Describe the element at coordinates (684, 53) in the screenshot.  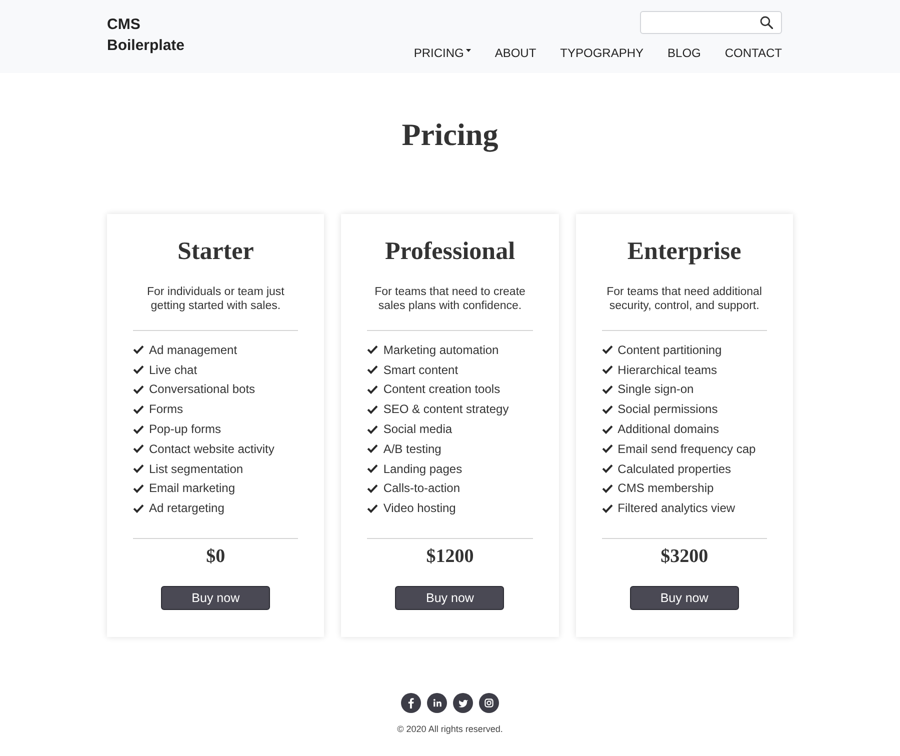
I see `nav-link: BLOG` at that location.